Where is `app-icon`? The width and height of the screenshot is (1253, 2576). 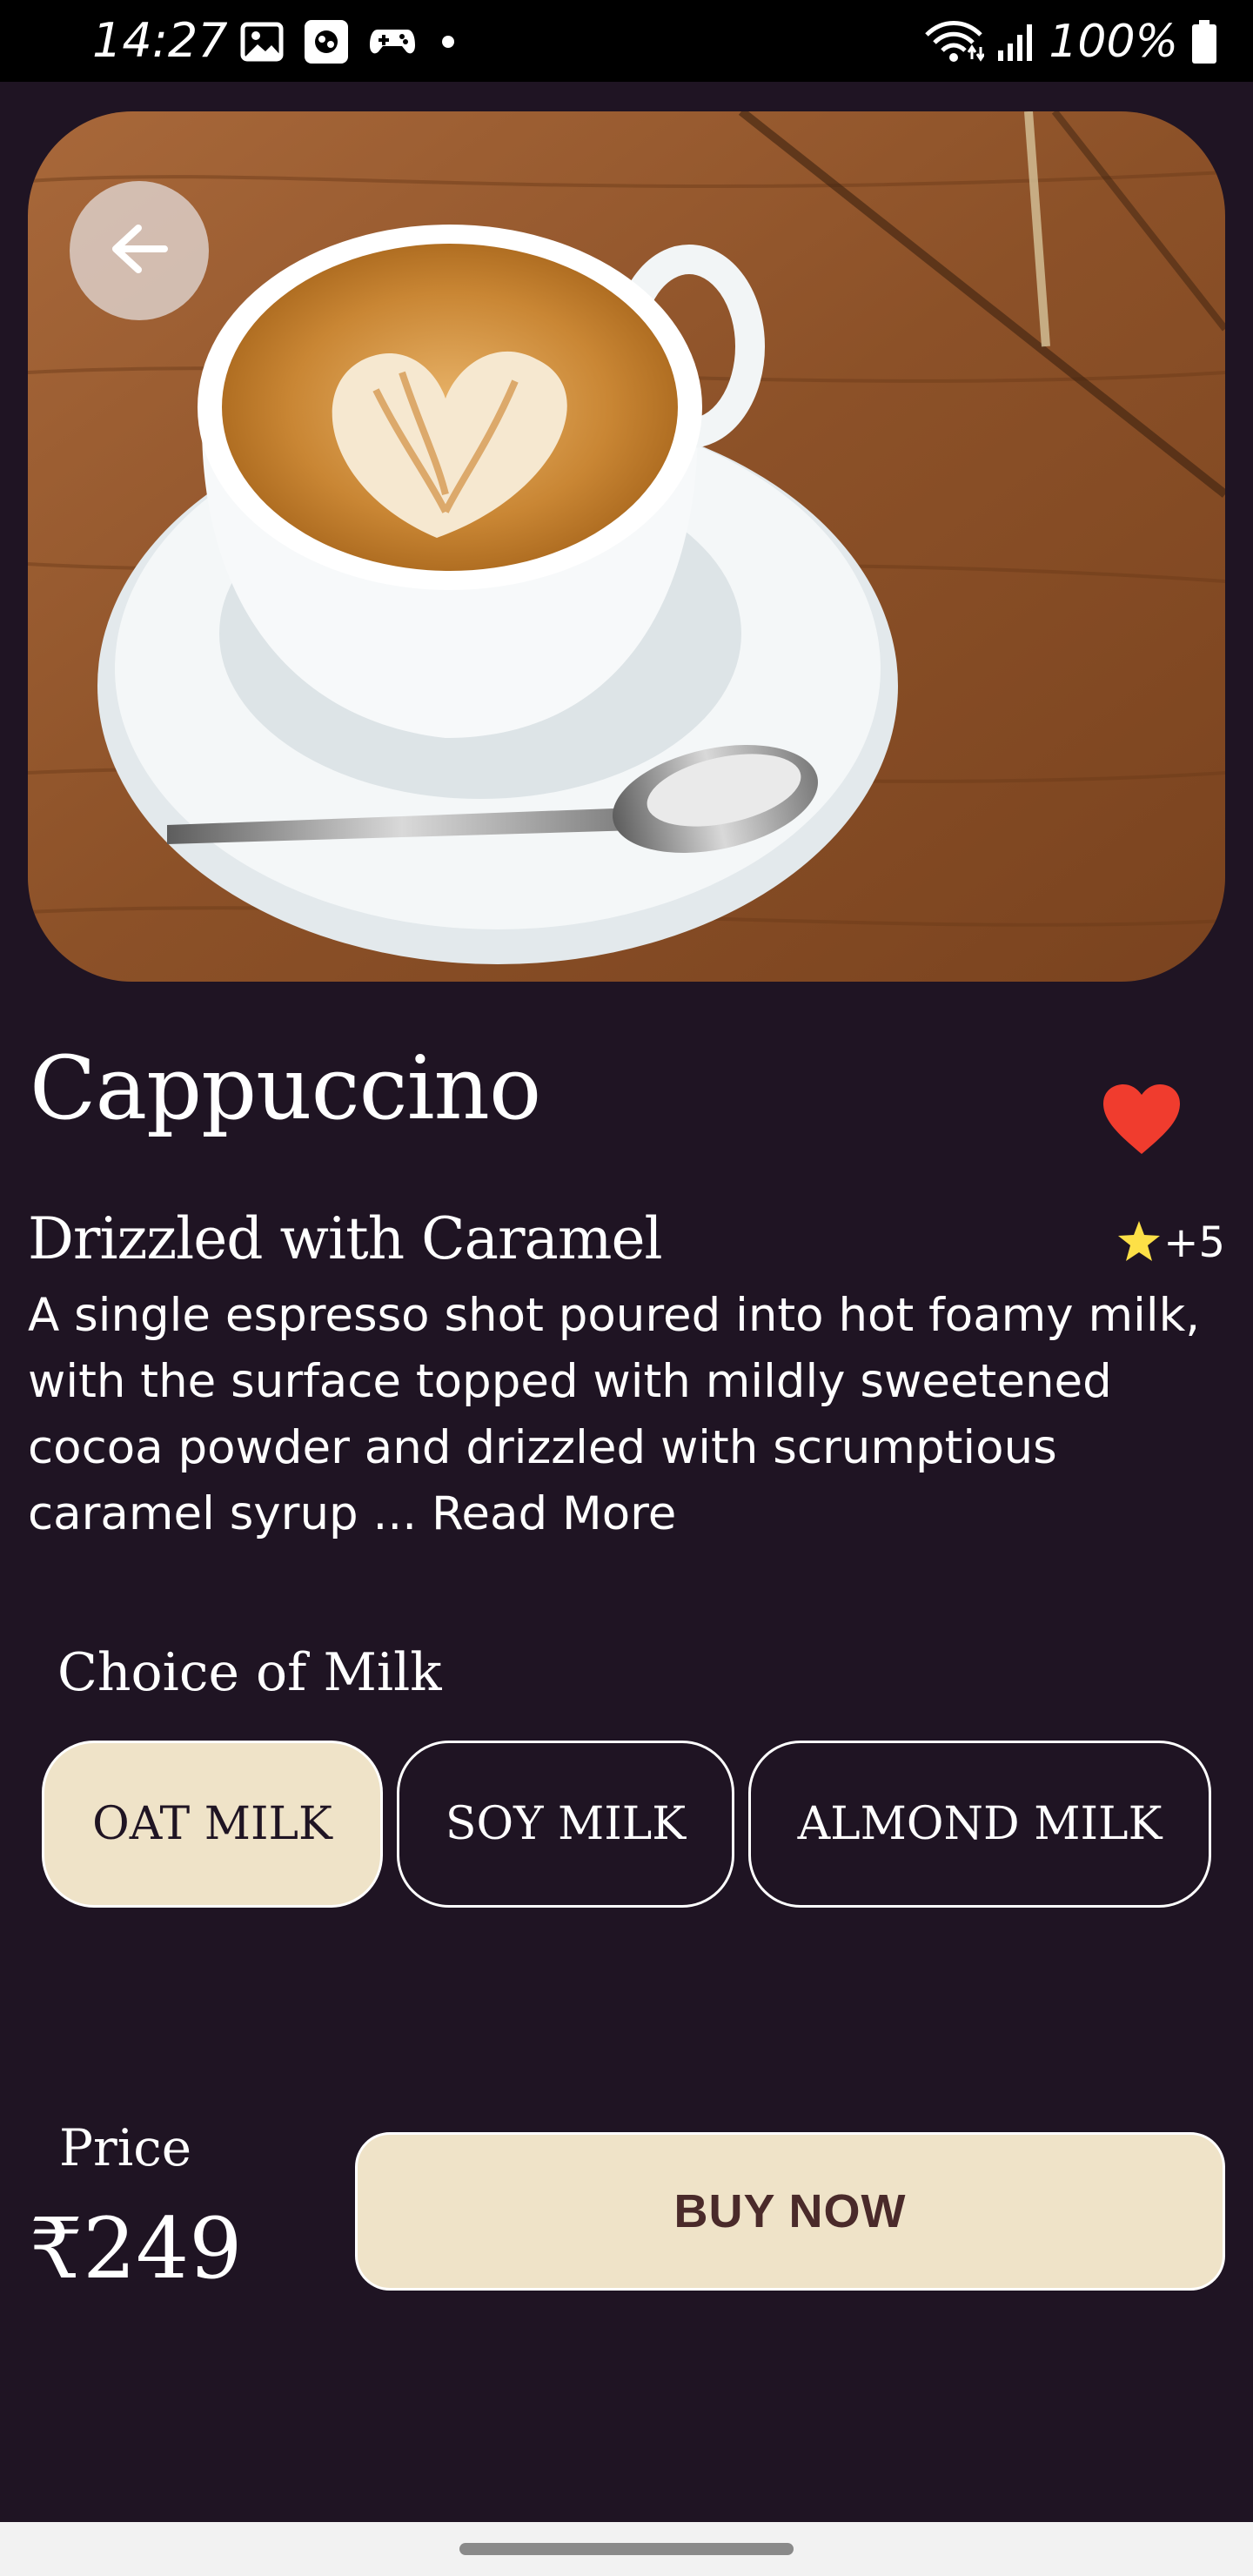 app-icon is located at coordinates (326, 41).